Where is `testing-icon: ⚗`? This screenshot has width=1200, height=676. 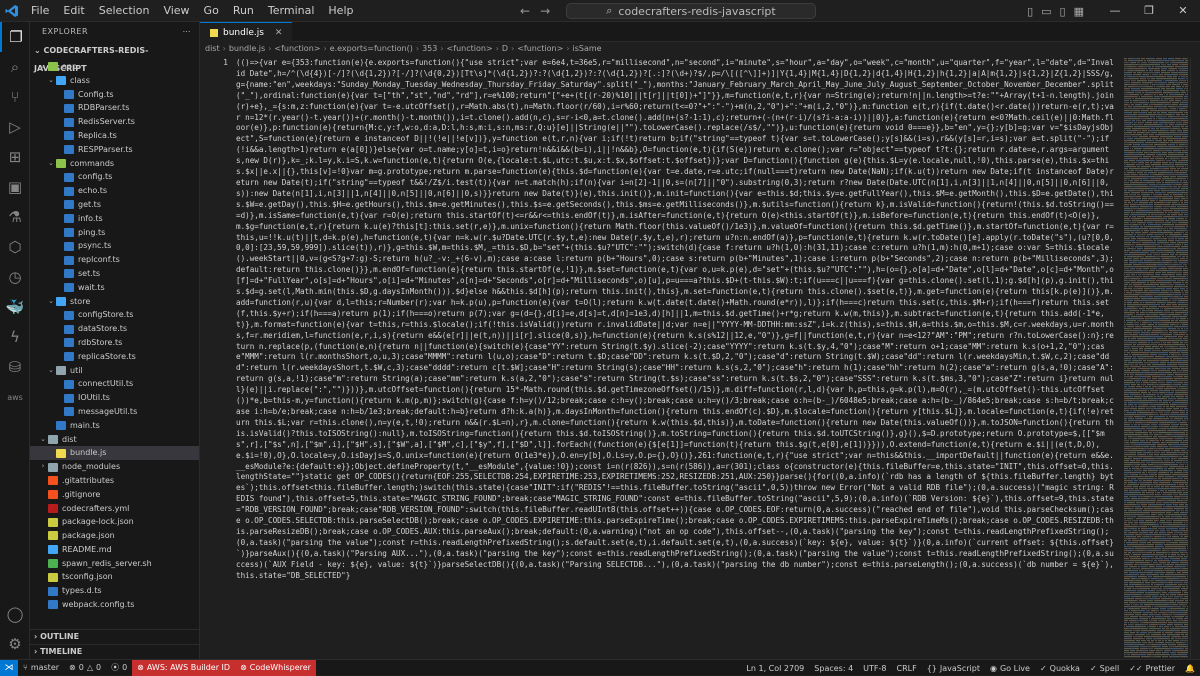 testing-icon: ⚗ is located at coordinates (15, 217).